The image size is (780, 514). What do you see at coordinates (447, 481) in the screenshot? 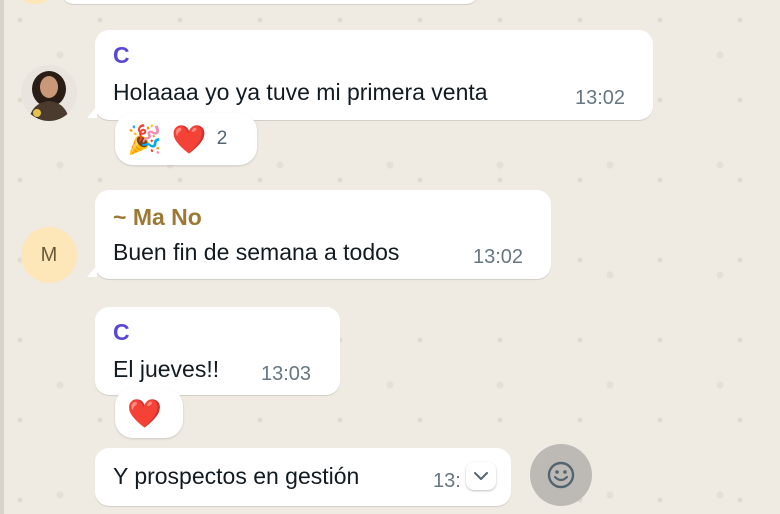
I see `message-time: 13:` at bounding box center [447, 481].